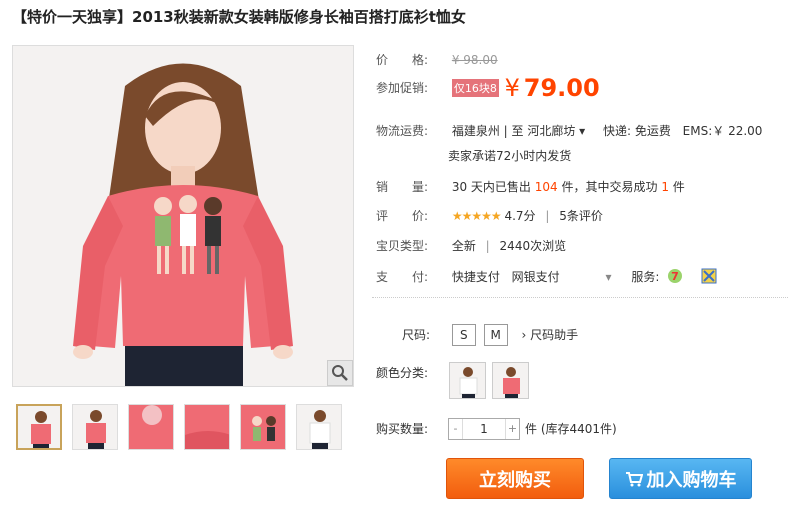 The height and width of the screenshot is (514, 789). What do you see at coordinates (491, 187) in the screenshot?
I see `sales-prefix: 30 天内已售出` at bounding box center [491, 187].